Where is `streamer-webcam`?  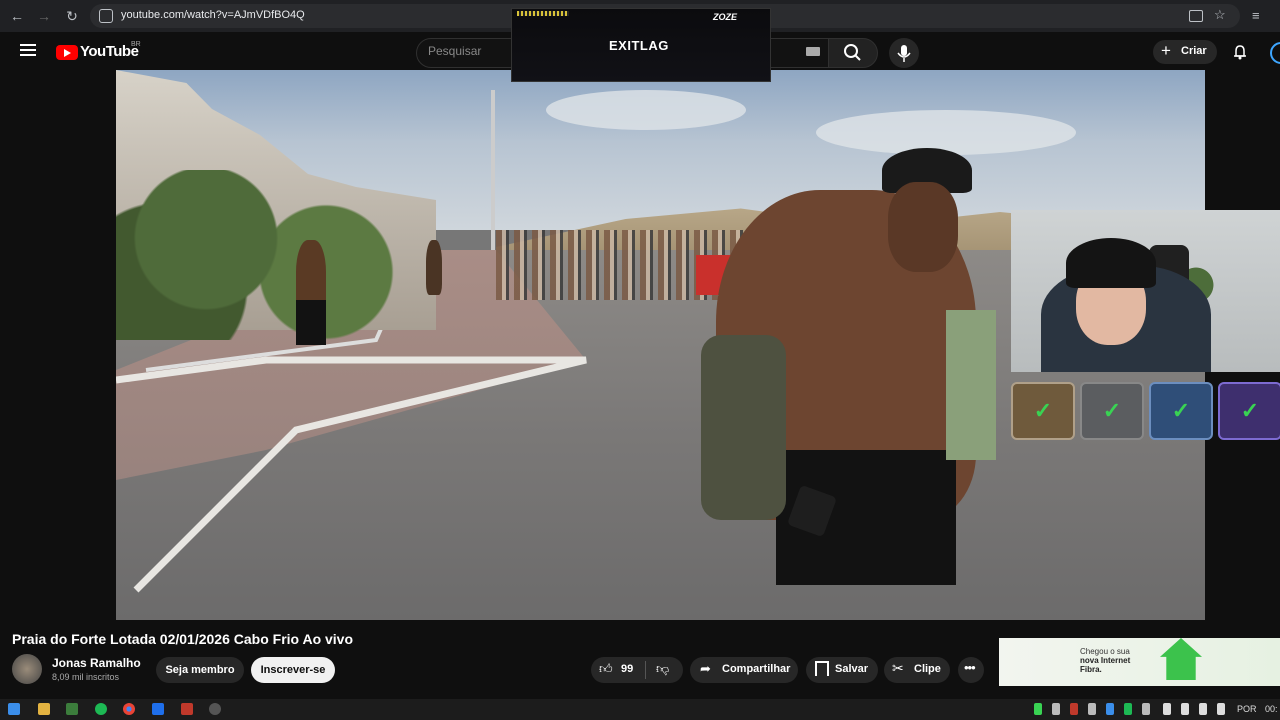 streamer-webcam is located at coordinates (1145, 291).